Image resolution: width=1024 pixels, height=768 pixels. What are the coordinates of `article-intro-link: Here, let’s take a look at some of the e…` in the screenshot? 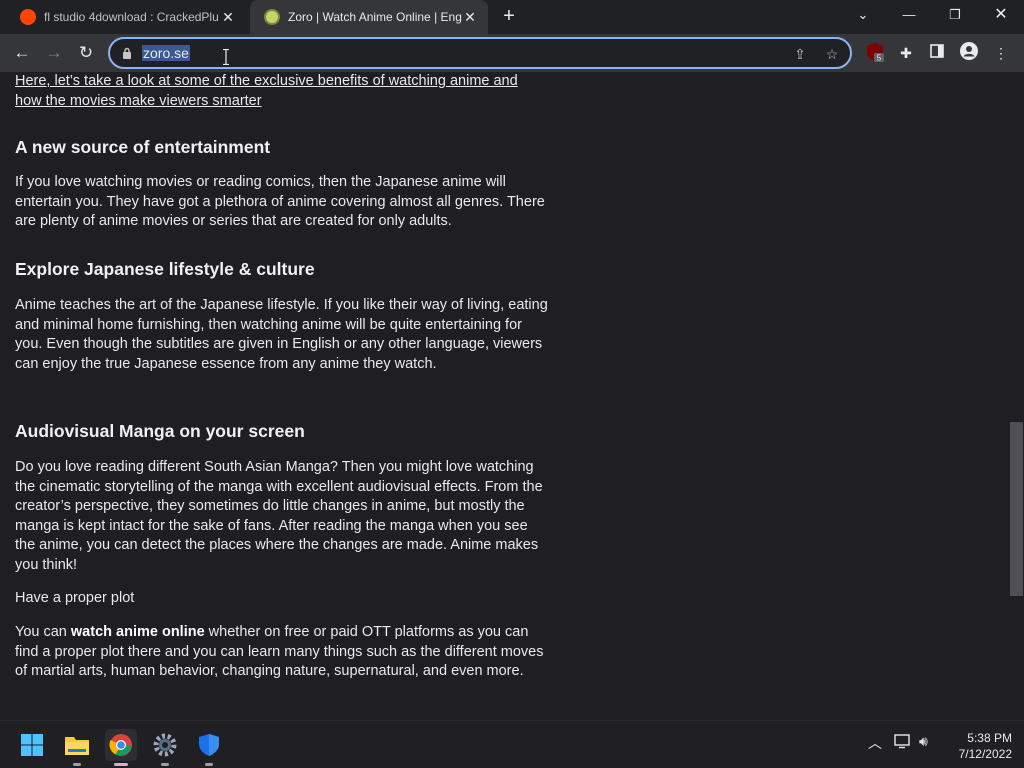 It's located at (280, 91).